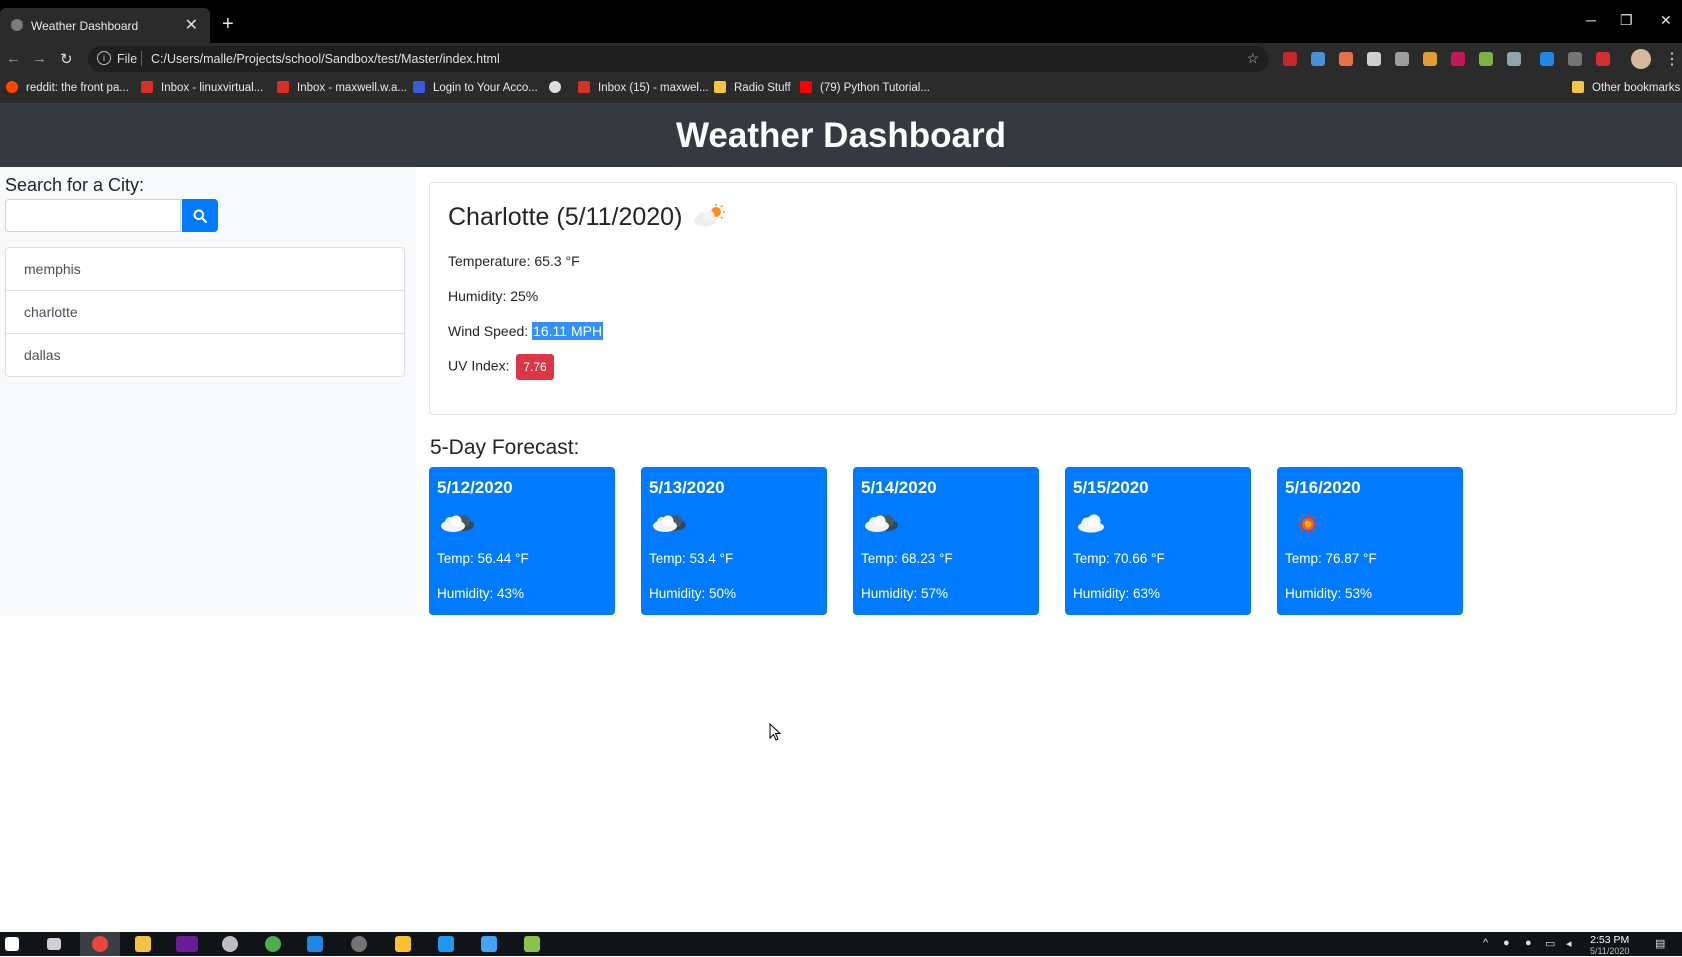 The width and height of the screenshot is (1682, 957). I want to click on zoom-icon, so click(446, 944).